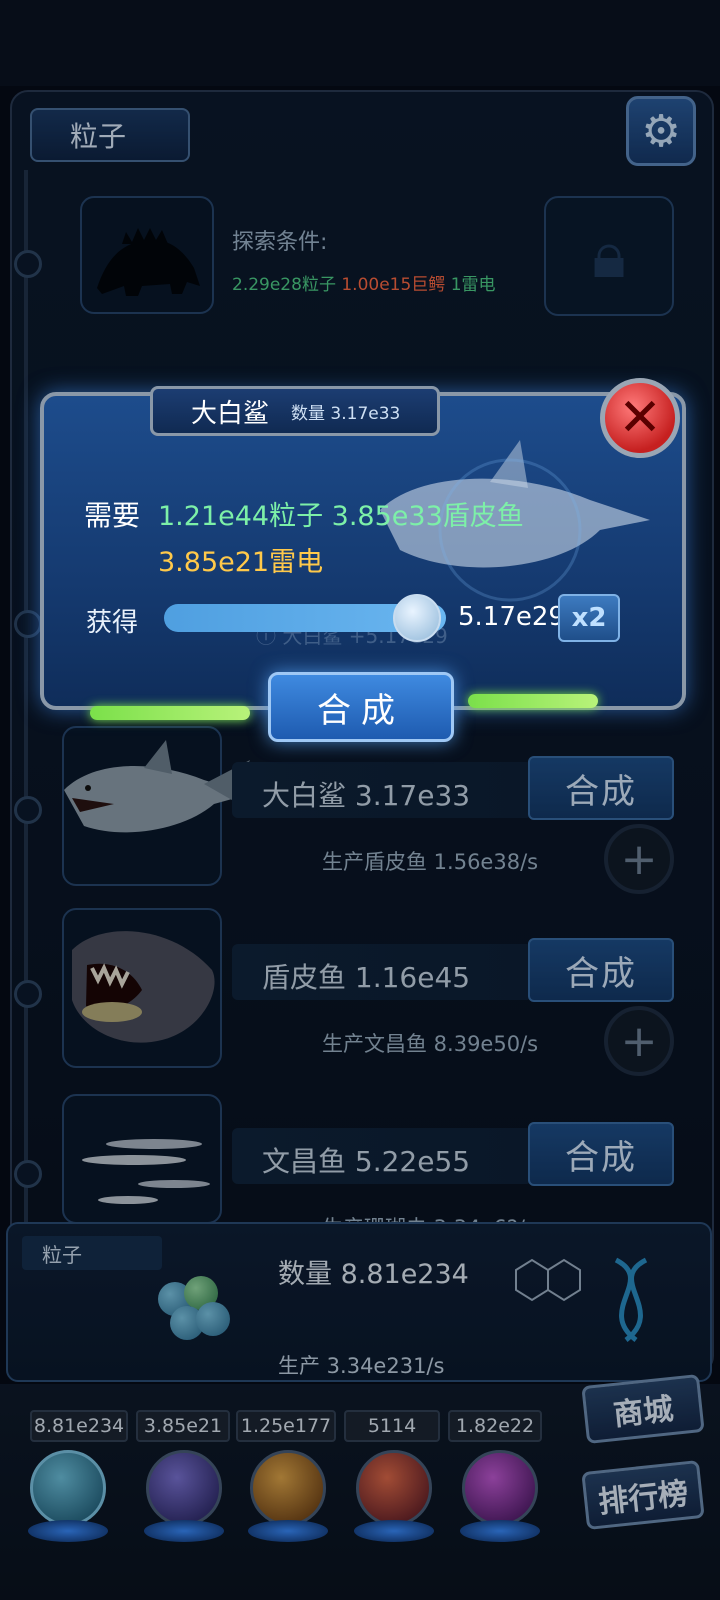 The height and width of the screenshot is (1600, 720). I want to click on need-requirements-line2: 3.85e21雷电, so click(241, 562).